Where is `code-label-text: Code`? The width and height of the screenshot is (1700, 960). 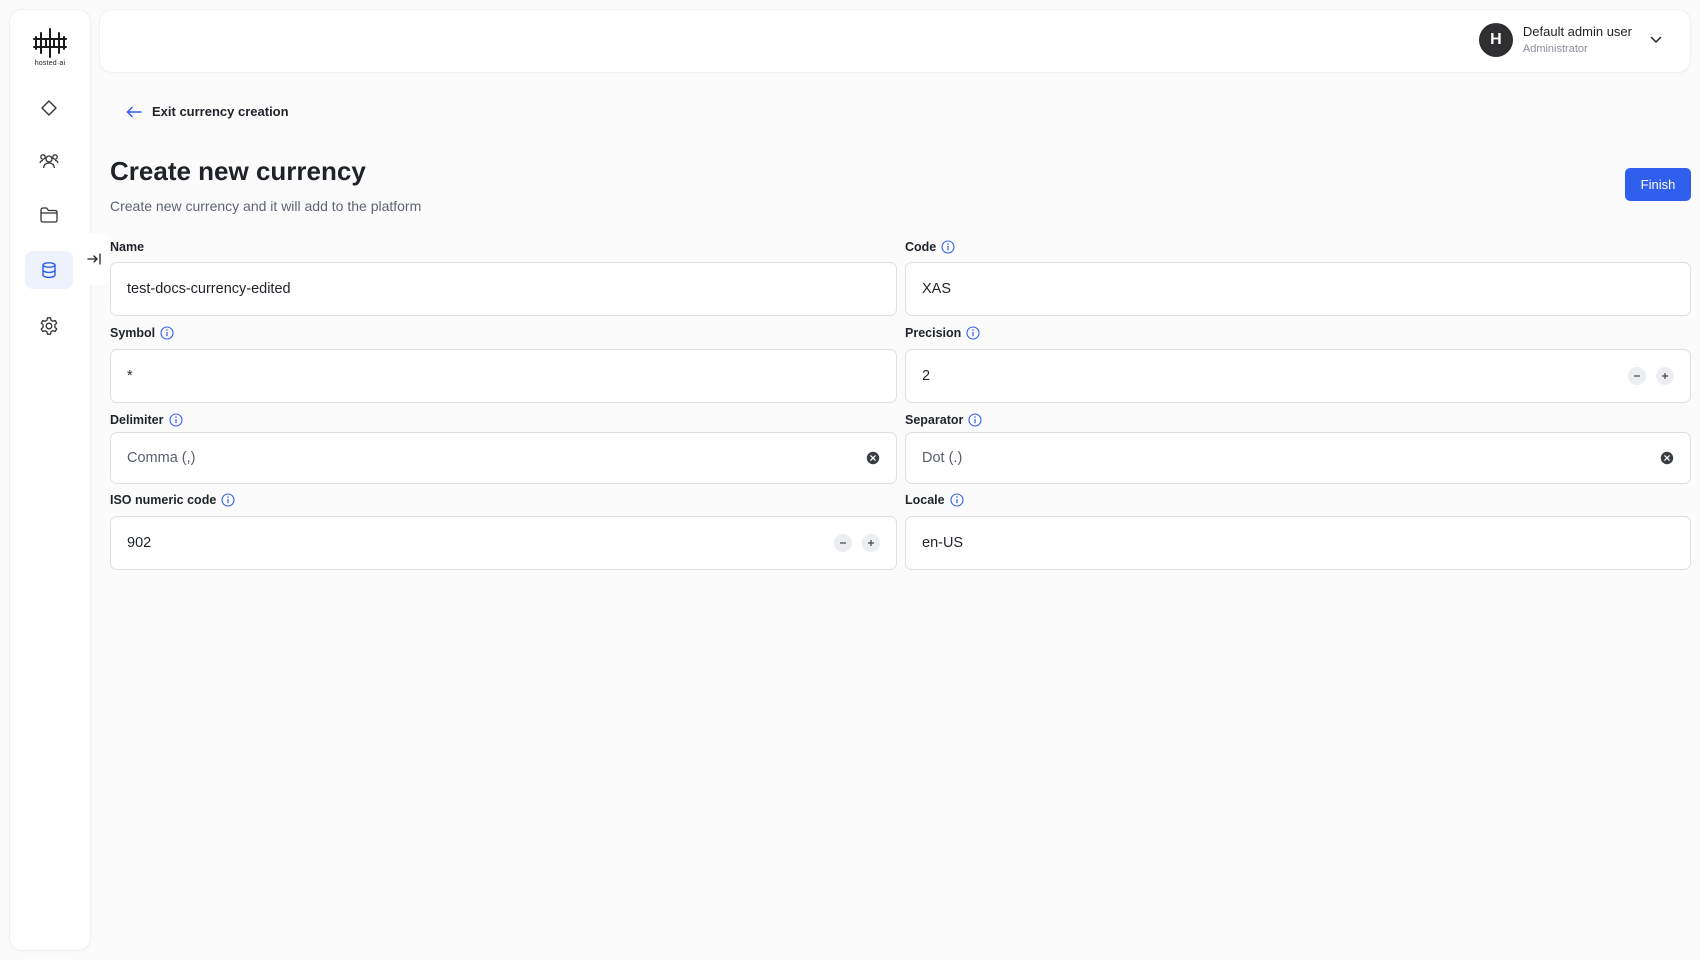
code-label-text: Code is located at coordinates (921, 247).